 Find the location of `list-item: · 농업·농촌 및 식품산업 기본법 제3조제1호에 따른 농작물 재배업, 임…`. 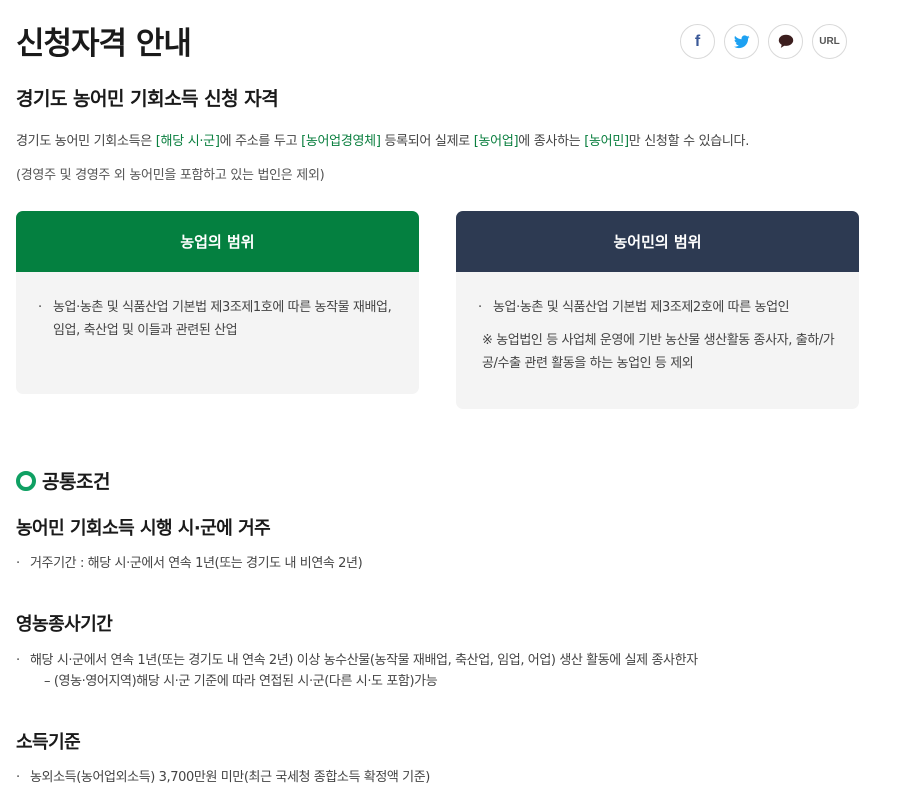

list-item: · 농업·농촌 및 식품산업 기본법 제3조제1호에 따른 농작물 재배업, 임… is located at coordinates (219, 319).